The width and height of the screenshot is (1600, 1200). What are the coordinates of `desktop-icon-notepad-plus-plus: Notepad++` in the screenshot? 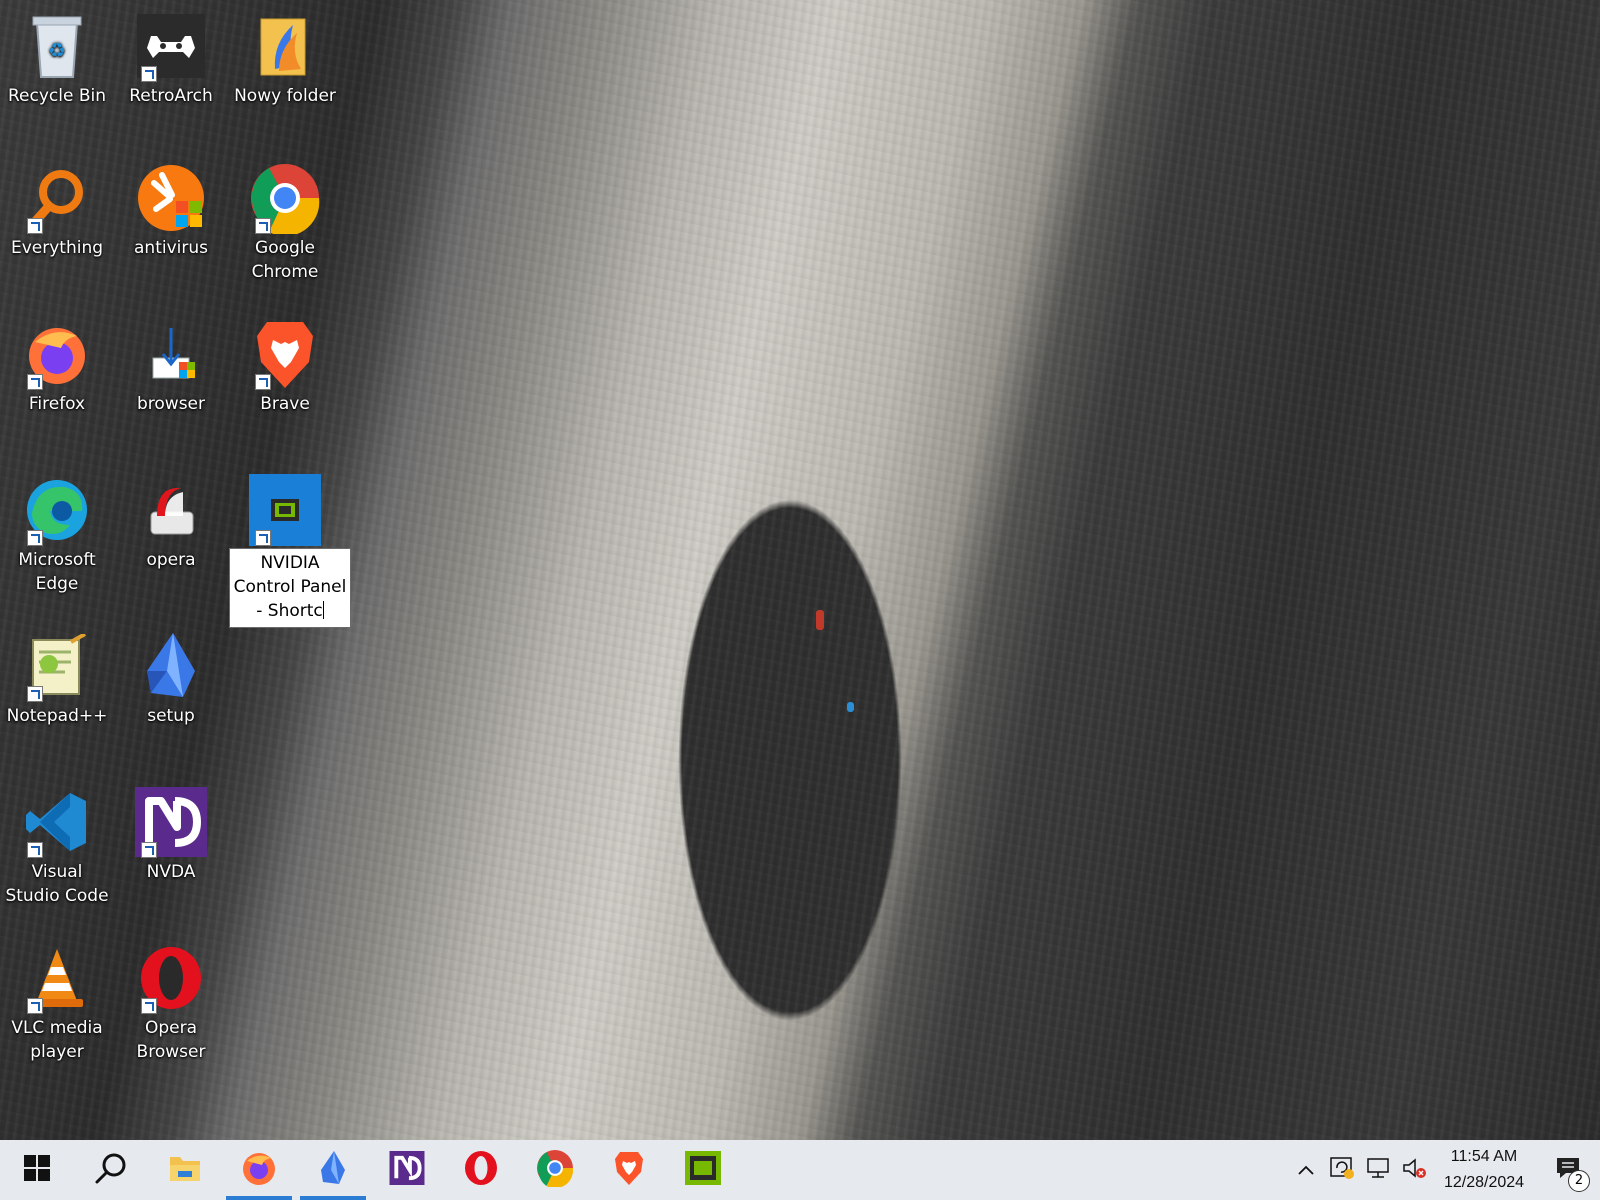 It's located at (57, 679).